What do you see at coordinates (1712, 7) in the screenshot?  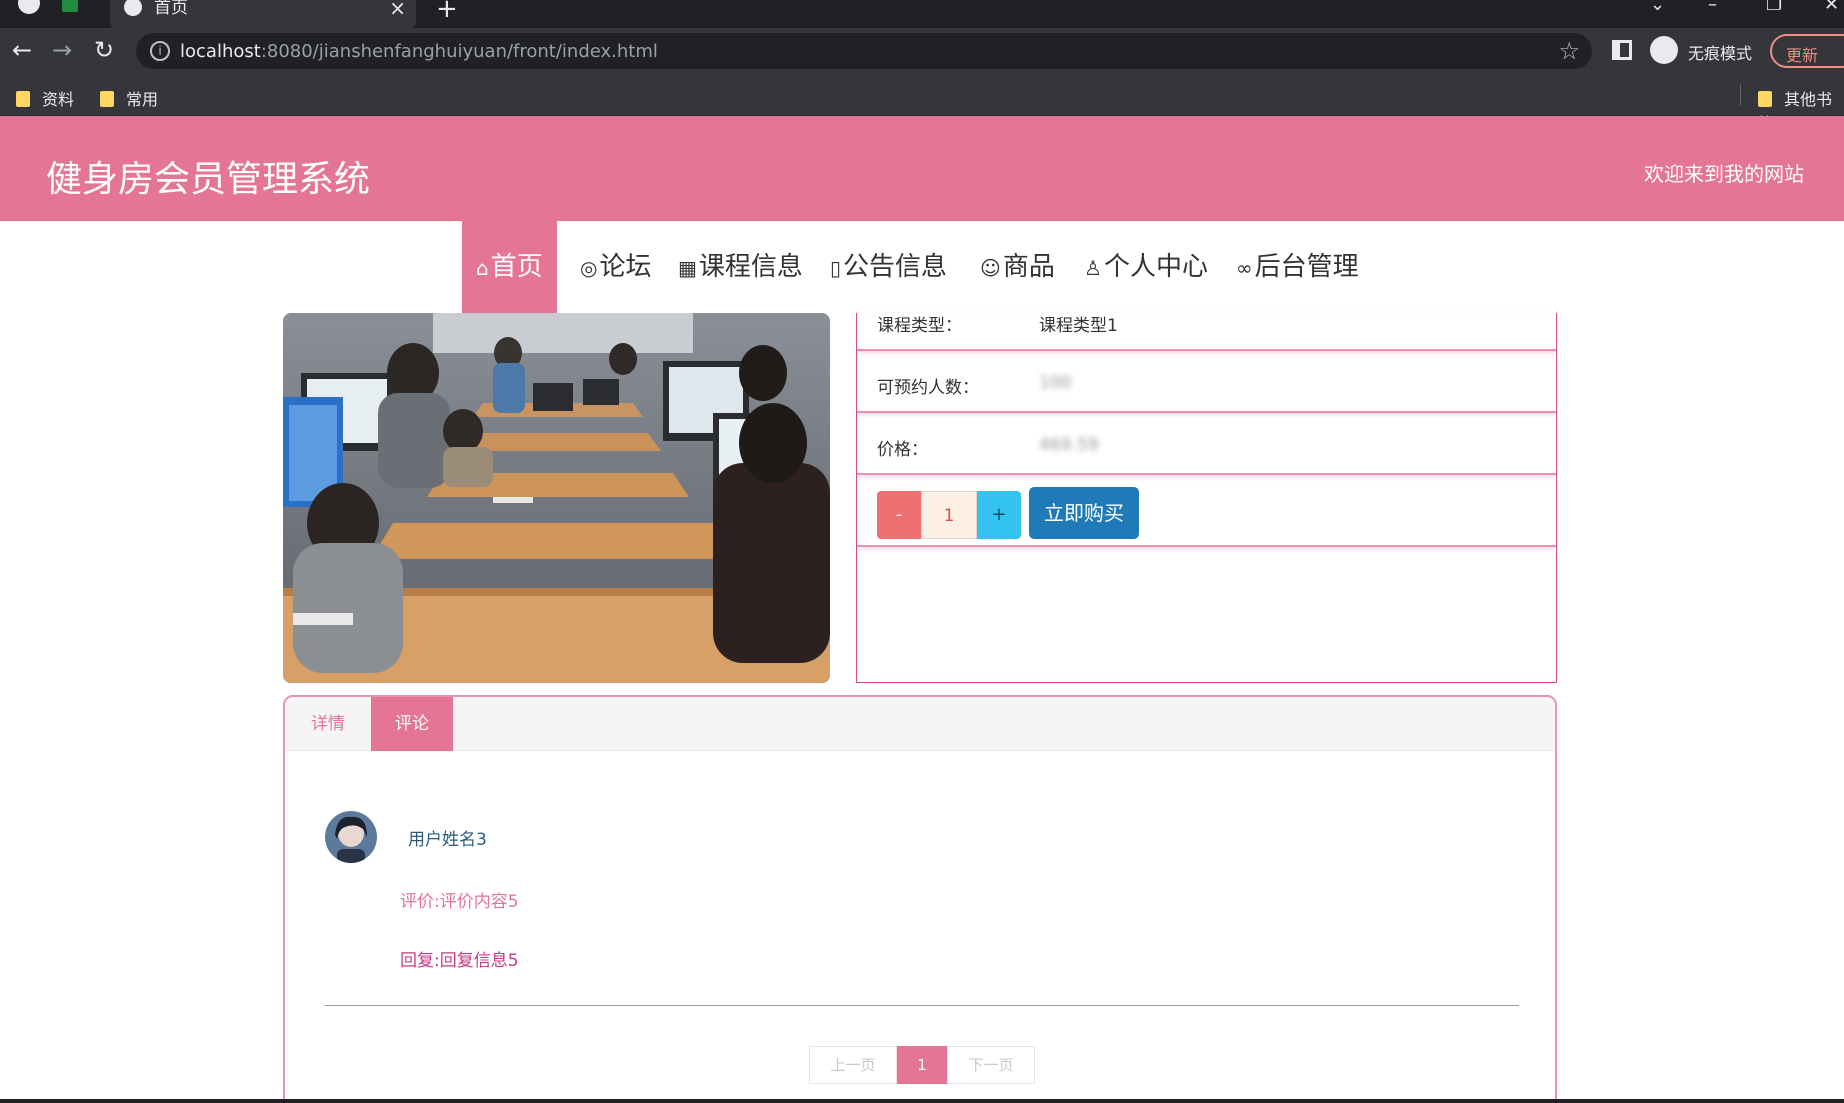 I see `minimize-icon: –` at bounding box center [1712, 7].